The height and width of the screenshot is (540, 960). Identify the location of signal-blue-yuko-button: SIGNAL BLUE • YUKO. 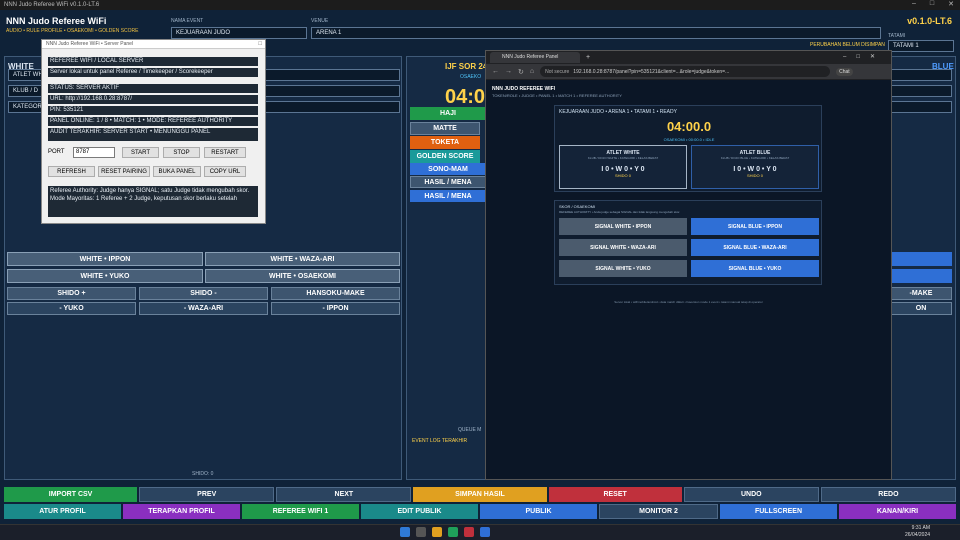
(755, 268).